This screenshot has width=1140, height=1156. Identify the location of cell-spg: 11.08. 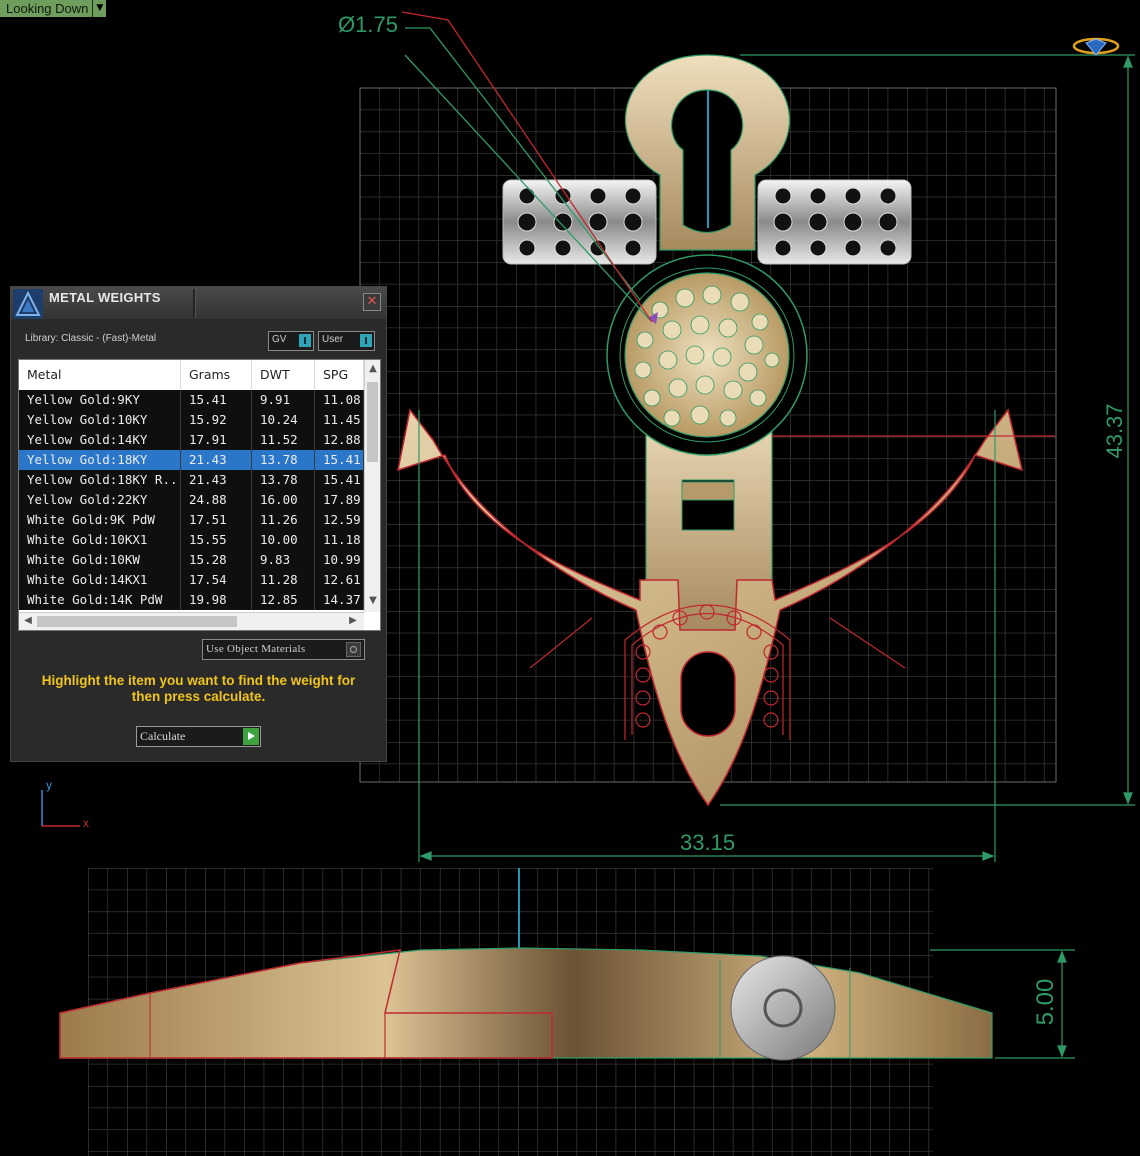
(339, 400).